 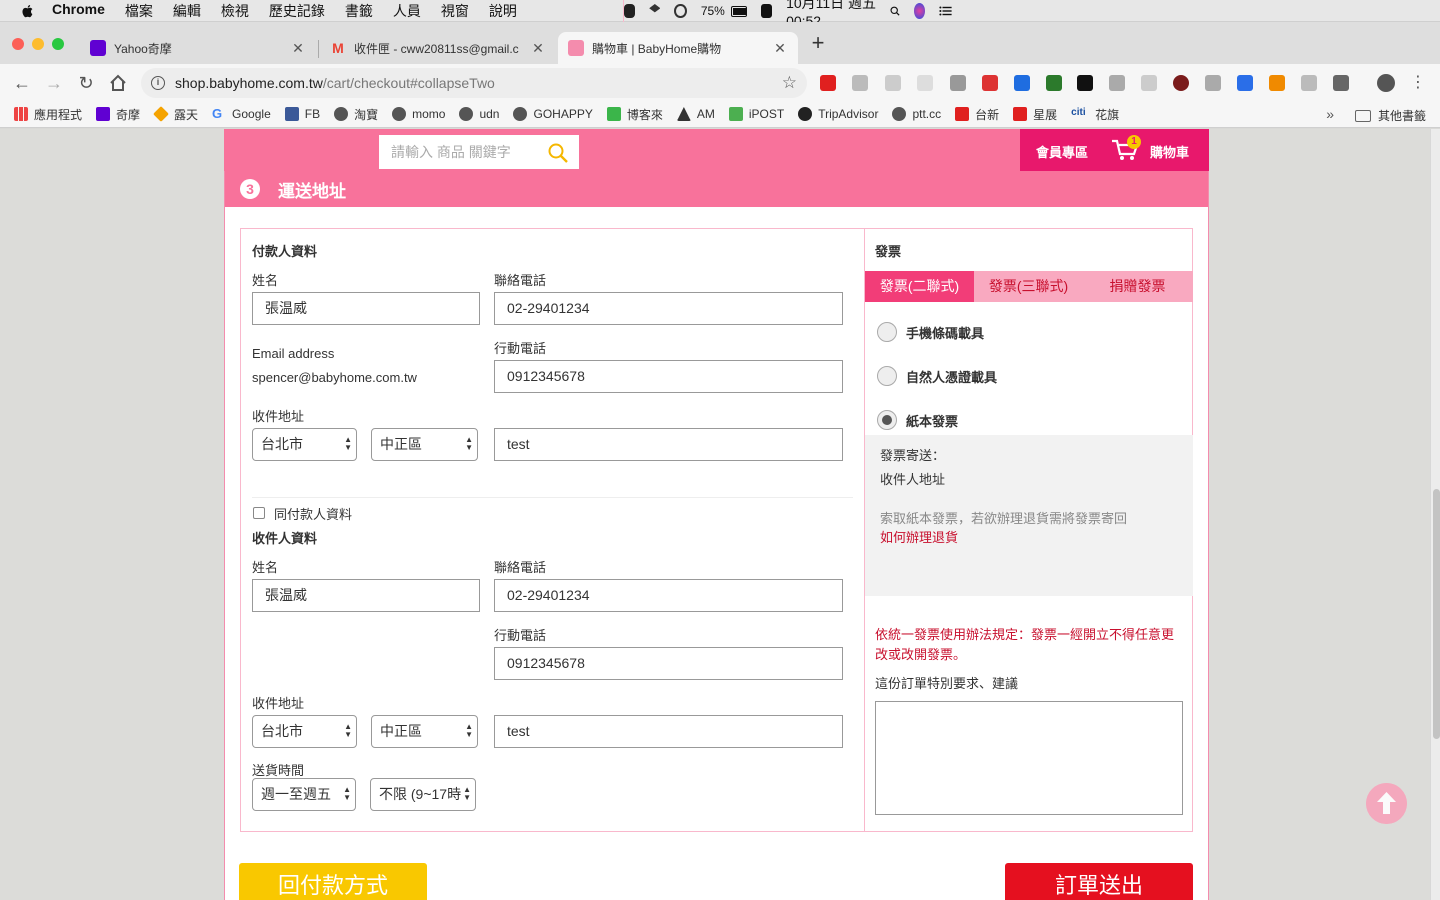 I want to click on zoom-window-button, so click(x=58, y=44).